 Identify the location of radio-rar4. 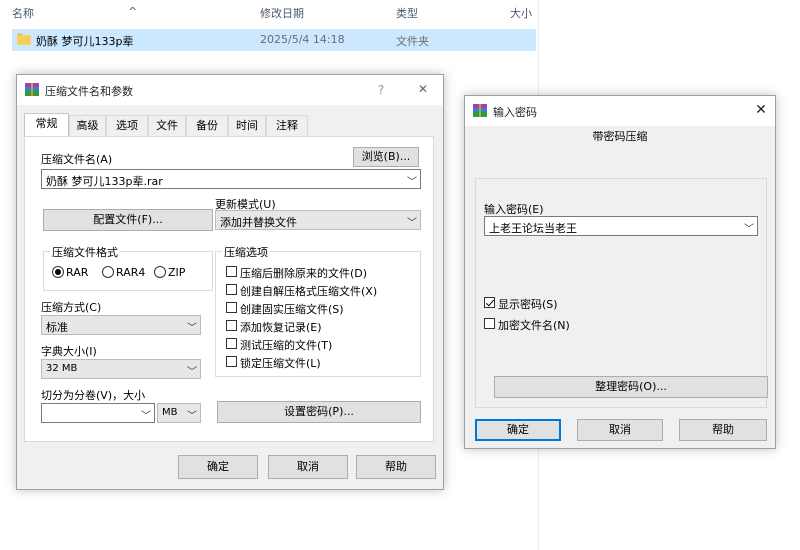
(108, 272).